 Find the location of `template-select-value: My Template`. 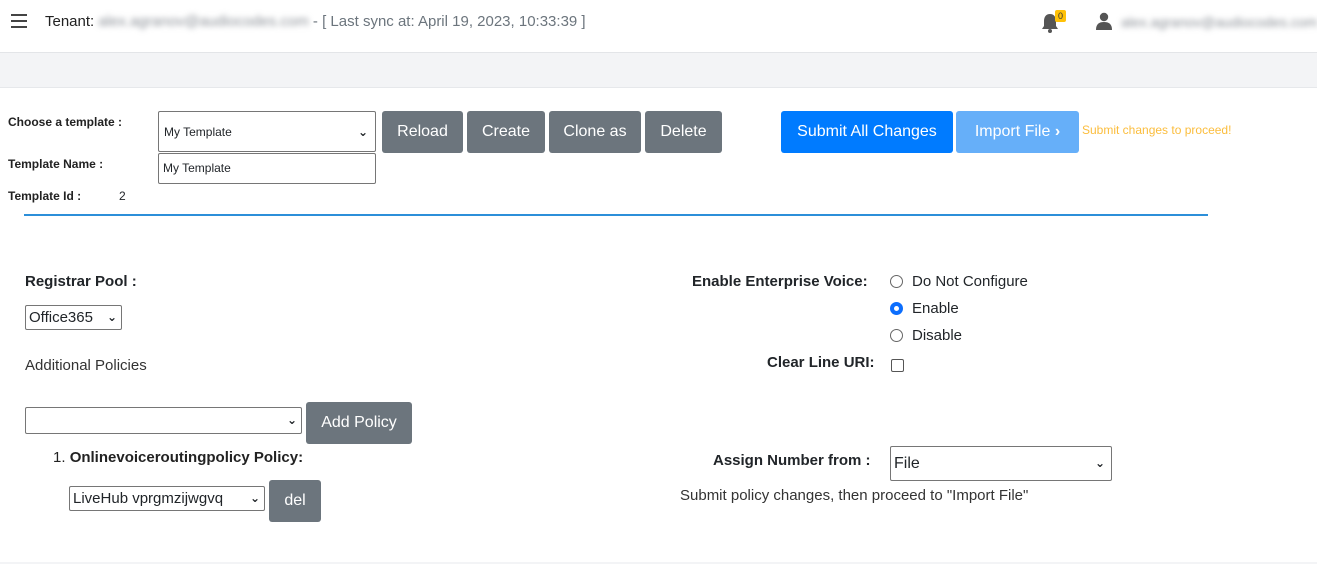

template-select-value: My Template is located at coordinates (198, 132).